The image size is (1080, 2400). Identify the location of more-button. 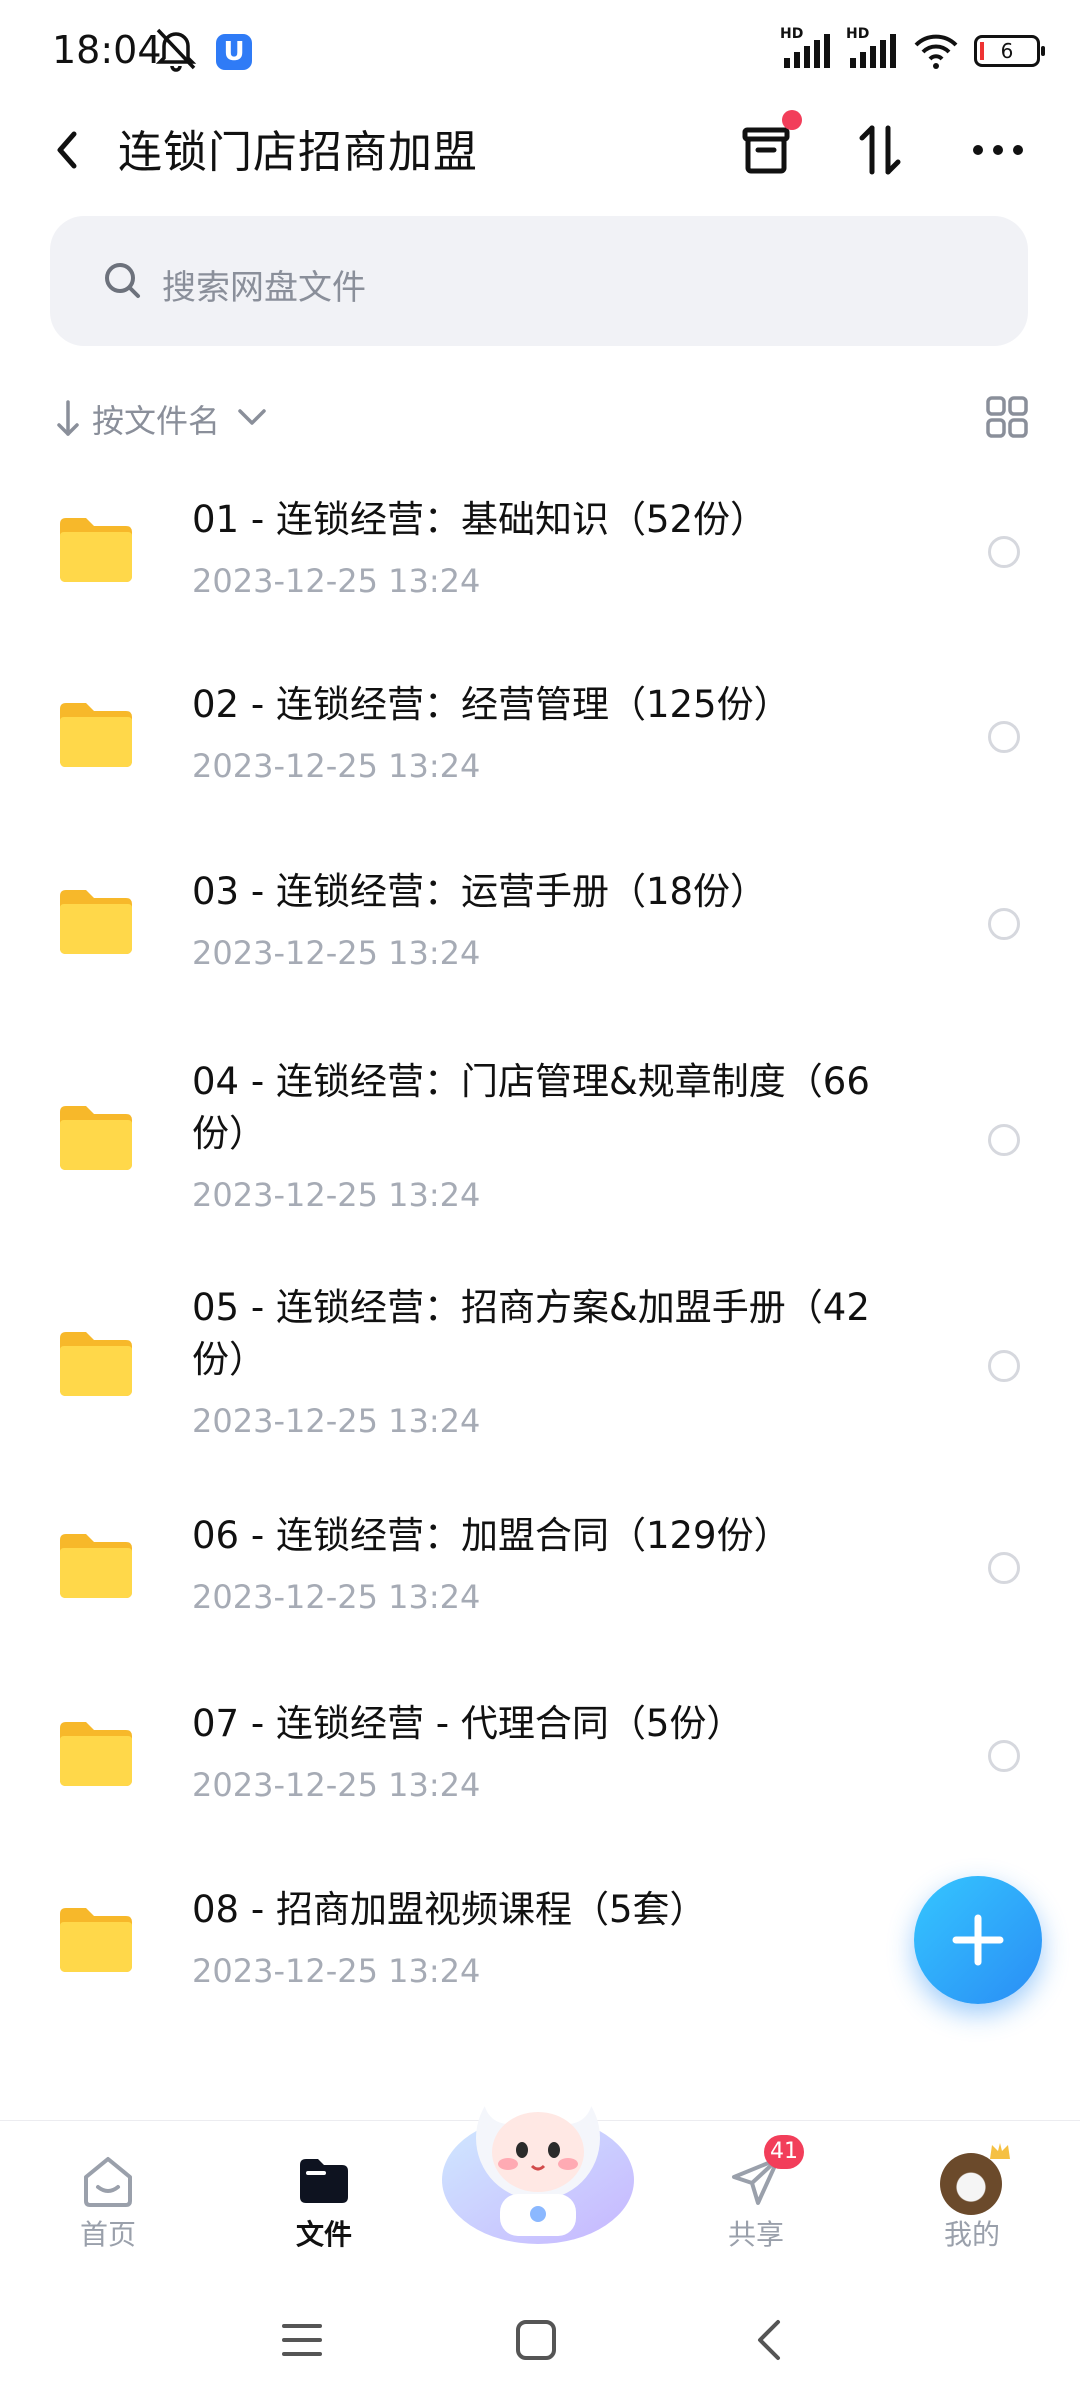
(998, 150).